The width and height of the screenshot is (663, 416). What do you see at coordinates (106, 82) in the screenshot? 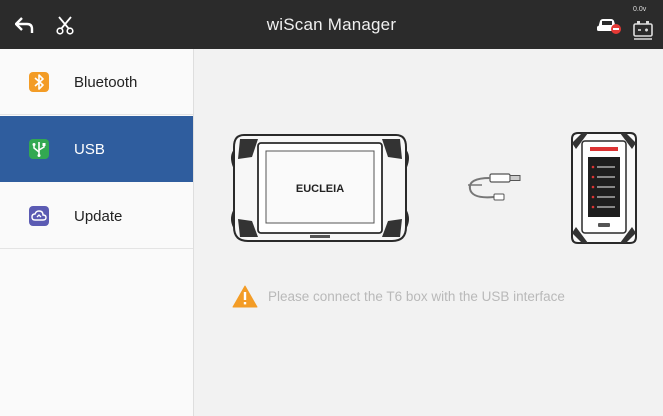
I see `sidebar-item-label: Bluetooth` at bounding box center [106, 82].